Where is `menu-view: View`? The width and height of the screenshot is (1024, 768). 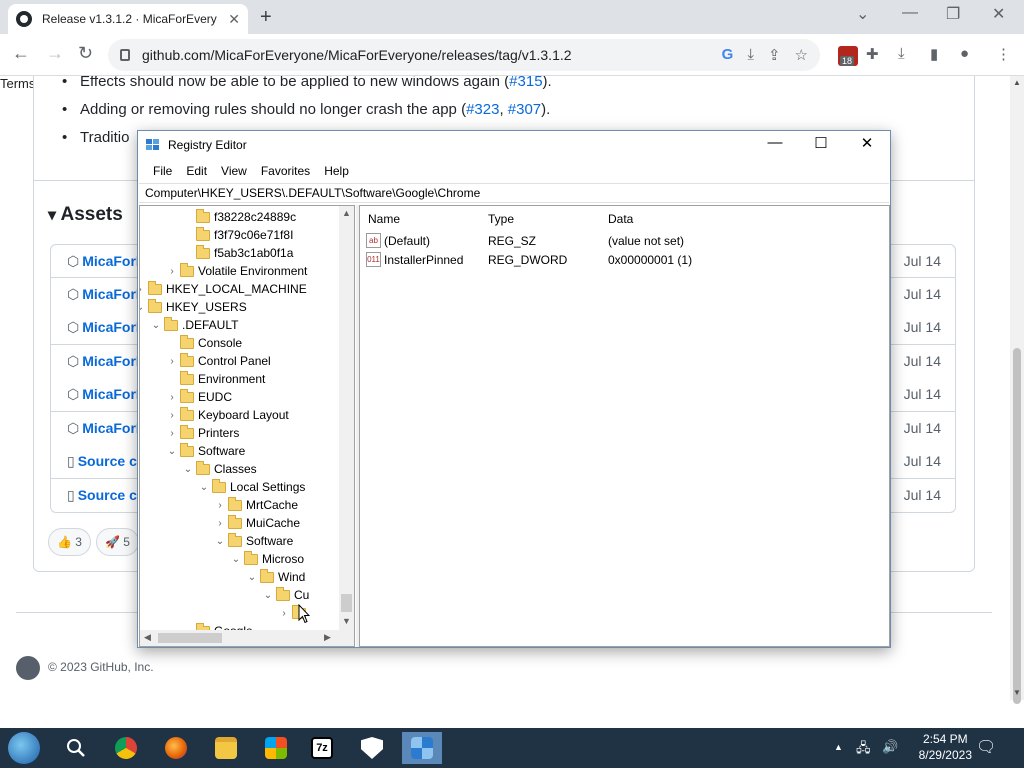 menu-view: View is located at coordinates (234, 172).